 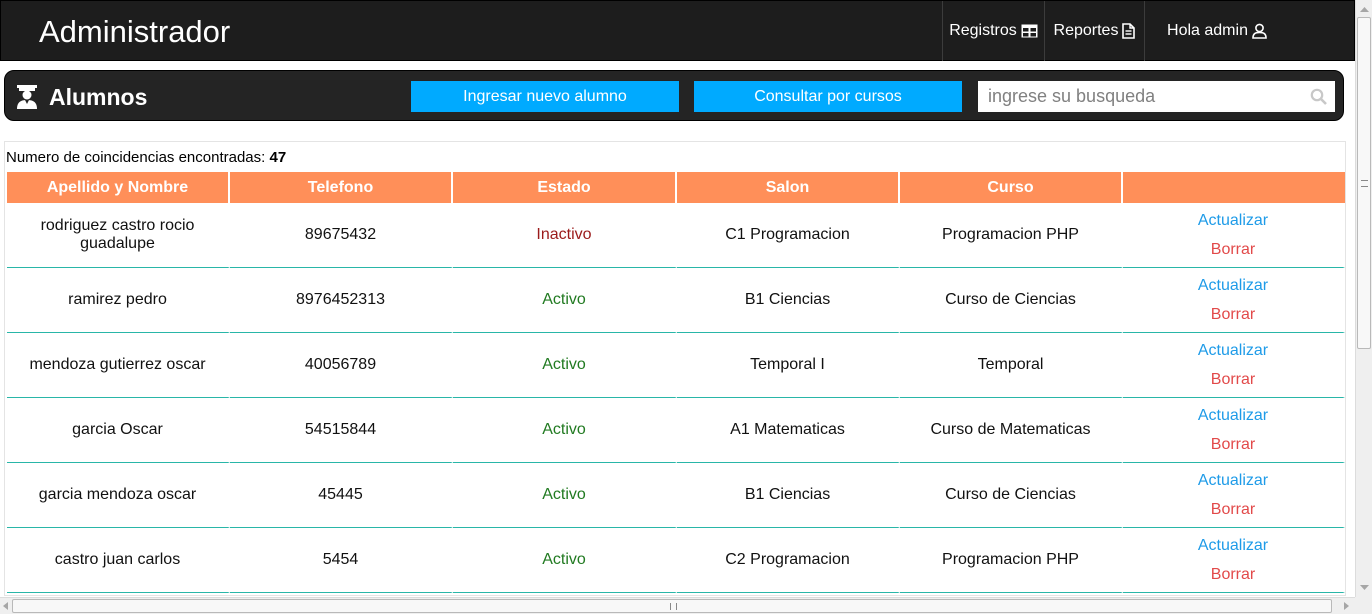 I want to click on cell-nombre: castro juan carlos, so click(x=118, y=560).